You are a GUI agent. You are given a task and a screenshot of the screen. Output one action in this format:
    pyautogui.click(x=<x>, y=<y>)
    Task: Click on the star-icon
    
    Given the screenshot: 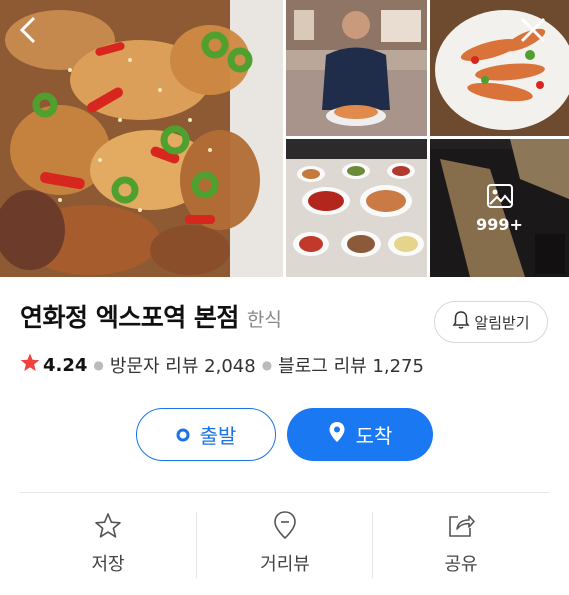 What is the action you would take?
    pyautogui.click(x=30, y=365)
    